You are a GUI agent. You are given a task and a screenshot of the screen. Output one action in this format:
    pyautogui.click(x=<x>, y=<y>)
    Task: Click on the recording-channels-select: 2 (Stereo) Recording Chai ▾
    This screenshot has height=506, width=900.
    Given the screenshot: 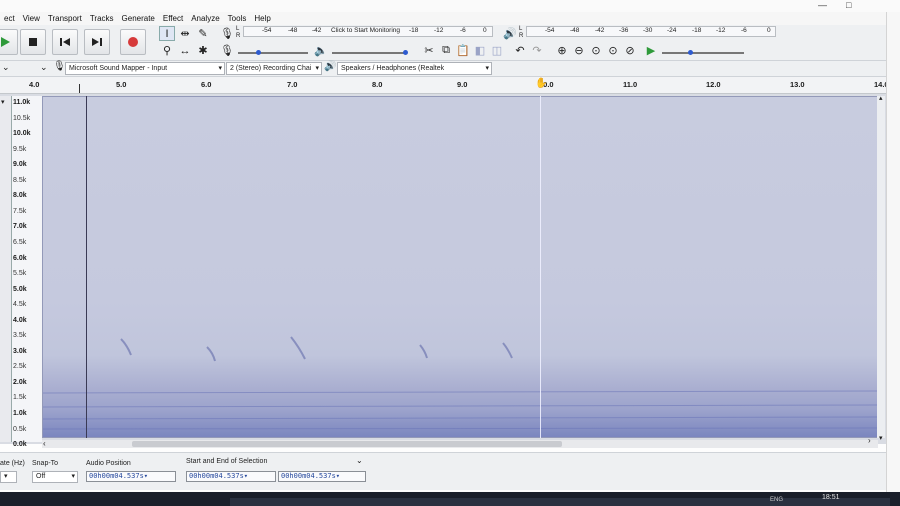 What is the action you would take?
    pyautogui.click(x=274, y=68)
    